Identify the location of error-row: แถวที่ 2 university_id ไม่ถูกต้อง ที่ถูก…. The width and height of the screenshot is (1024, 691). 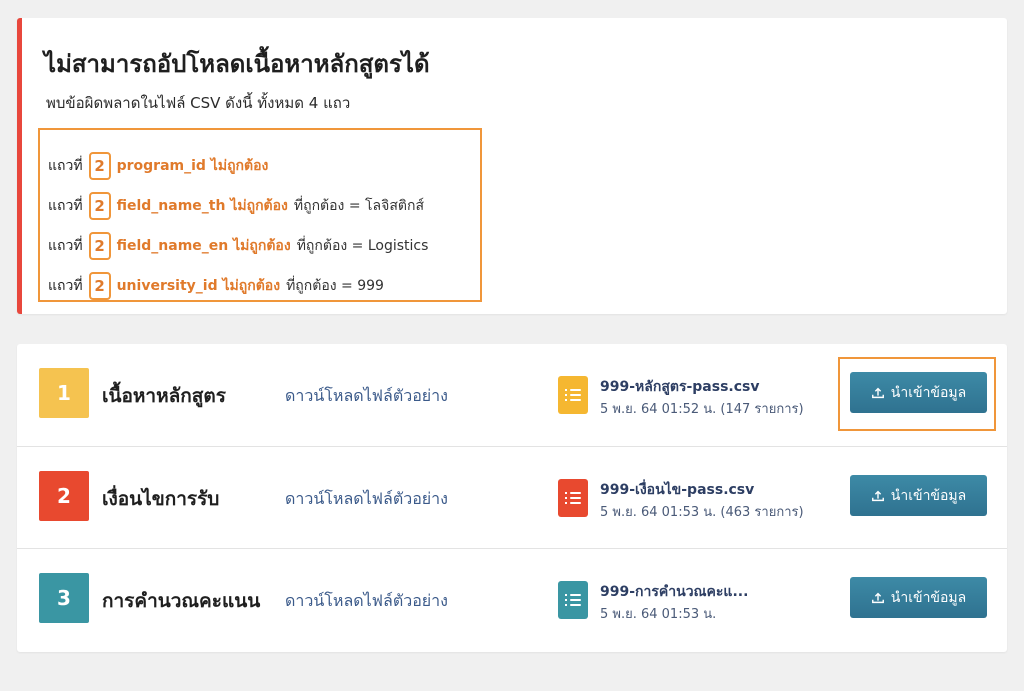
(264, 286).